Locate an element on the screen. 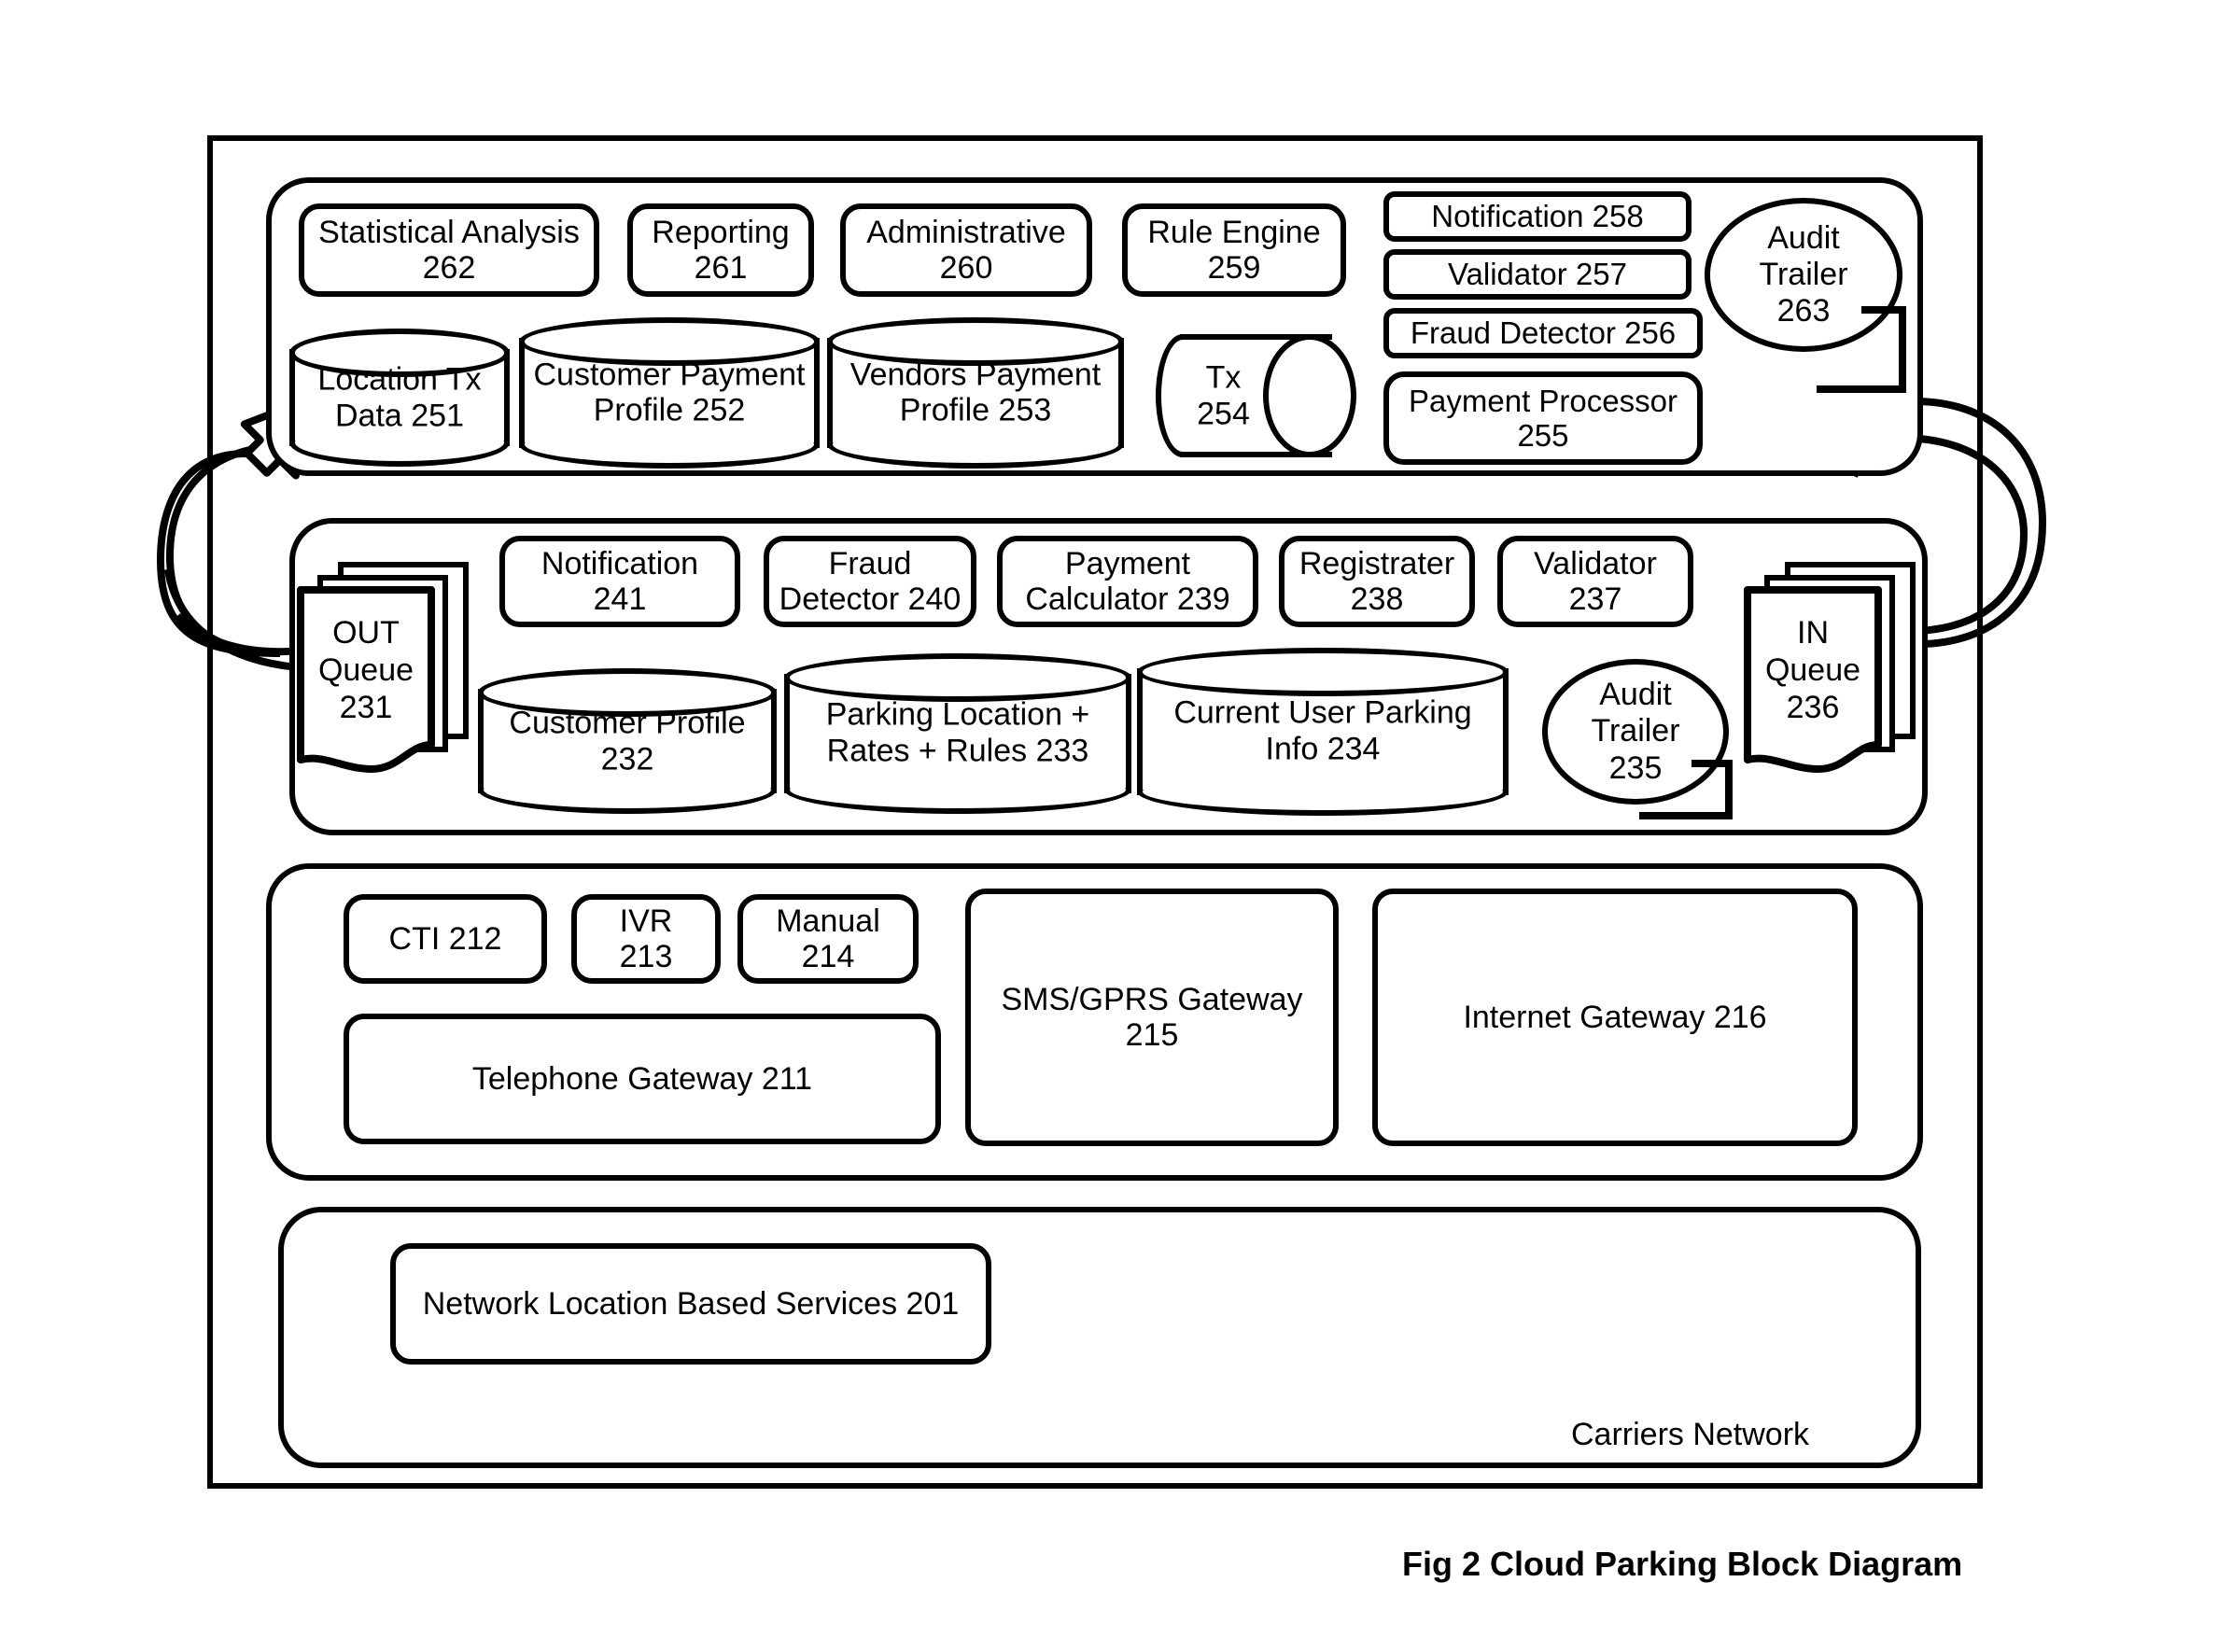  module-label-line1: Administrative is located at coordinates (966, 232).